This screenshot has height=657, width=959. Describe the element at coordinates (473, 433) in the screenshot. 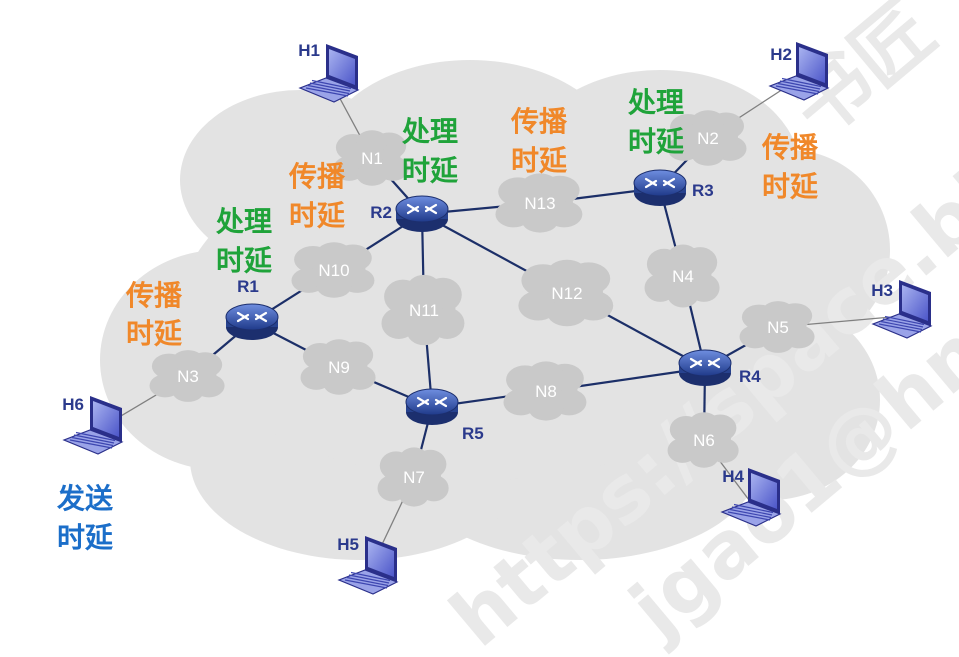

I see `router-label: R5` at that location.